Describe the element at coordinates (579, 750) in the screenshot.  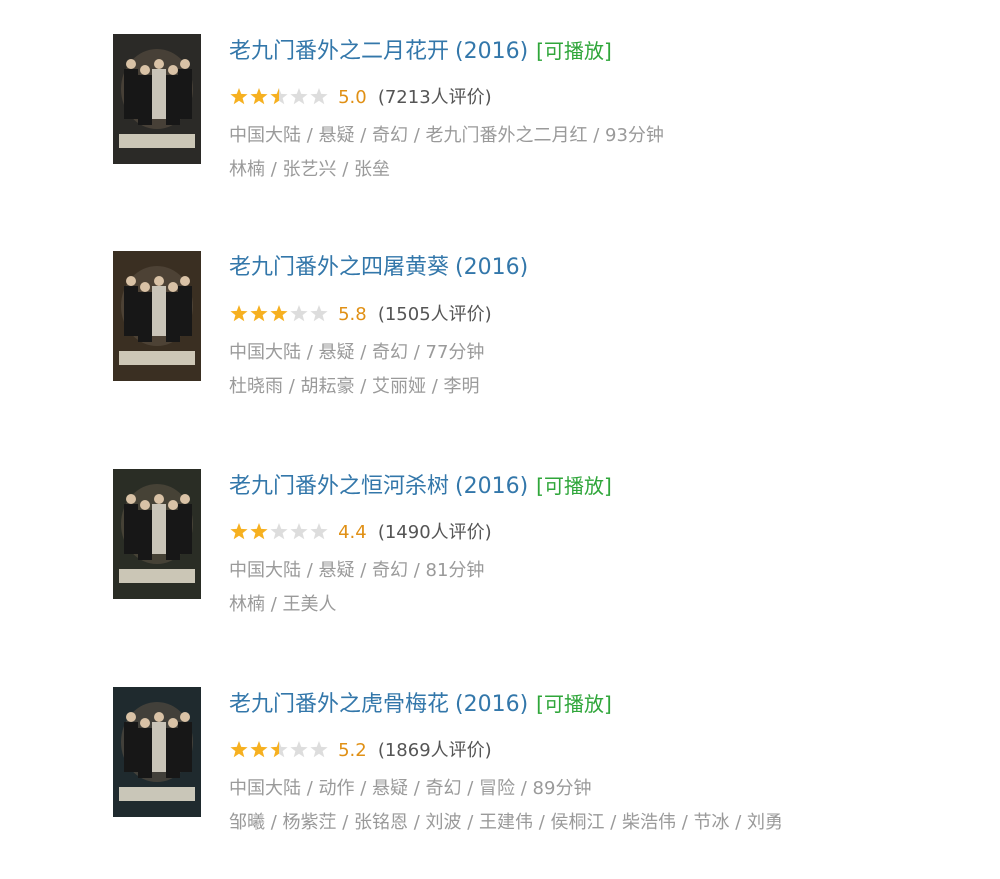
I see `rating-line: 5.2 (1869人评价)` at that location.